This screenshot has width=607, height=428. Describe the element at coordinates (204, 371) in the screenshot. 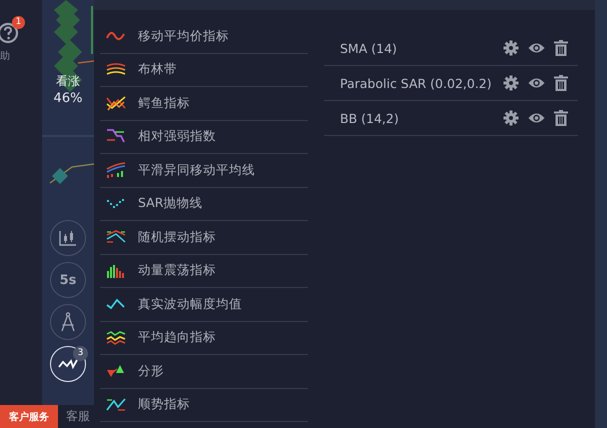

I see `indicator-menu-item: 分形` at that location.